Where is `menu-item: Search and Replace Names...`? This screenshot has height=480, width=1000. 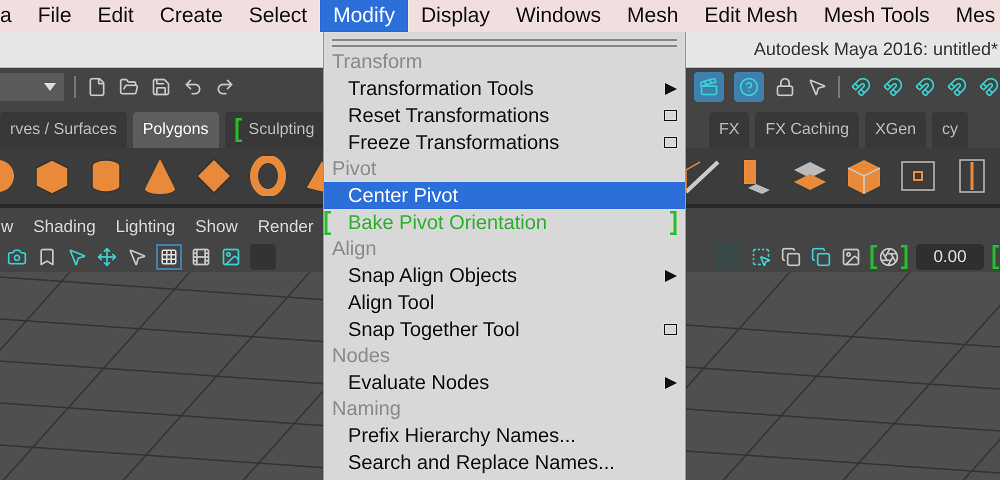 menu-item: Search and Replace Names... is located at coordinates (504, 462).